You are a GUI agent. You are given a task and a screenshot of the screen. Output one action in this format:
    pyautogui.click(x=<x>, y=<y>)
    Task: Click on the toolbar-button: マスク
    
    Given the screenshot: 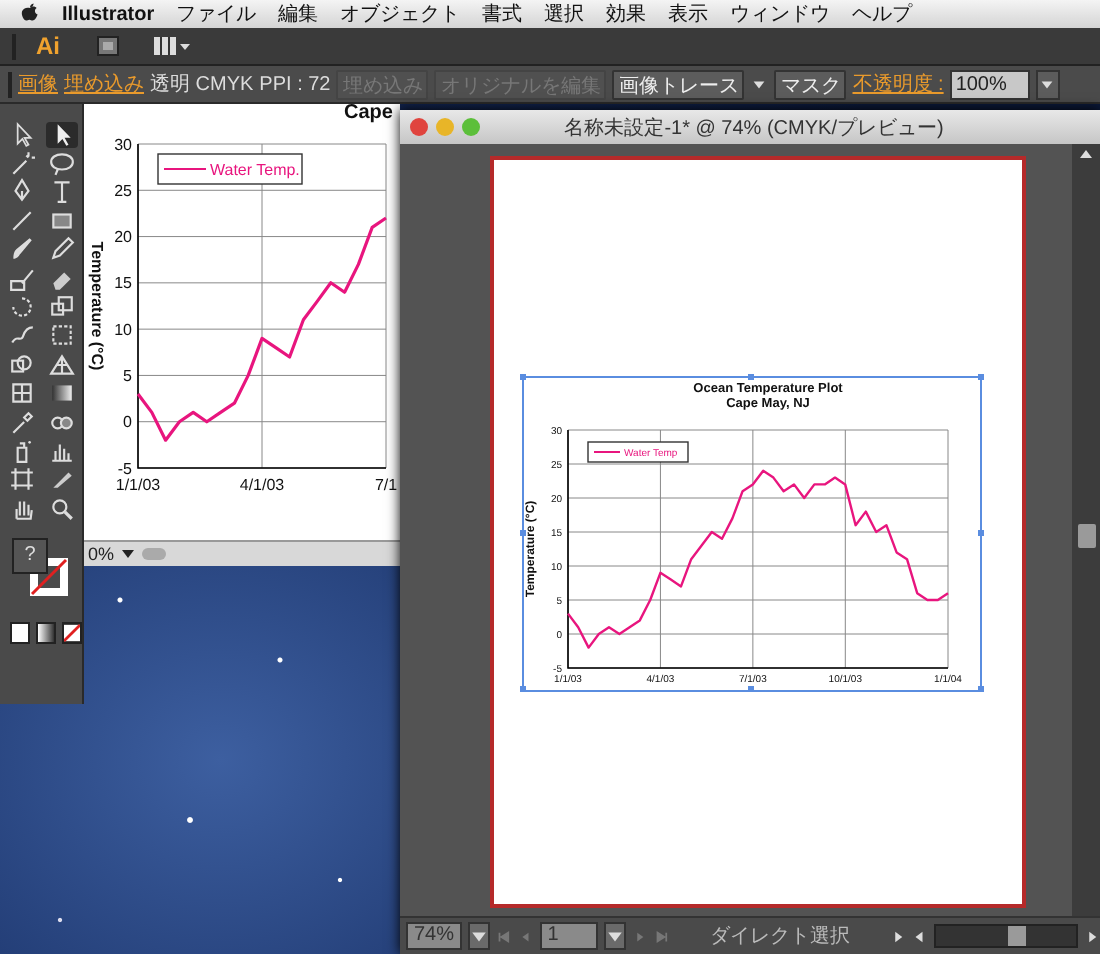 What is the action you would take?
    pyautogui.click(x=810, y=84)
    